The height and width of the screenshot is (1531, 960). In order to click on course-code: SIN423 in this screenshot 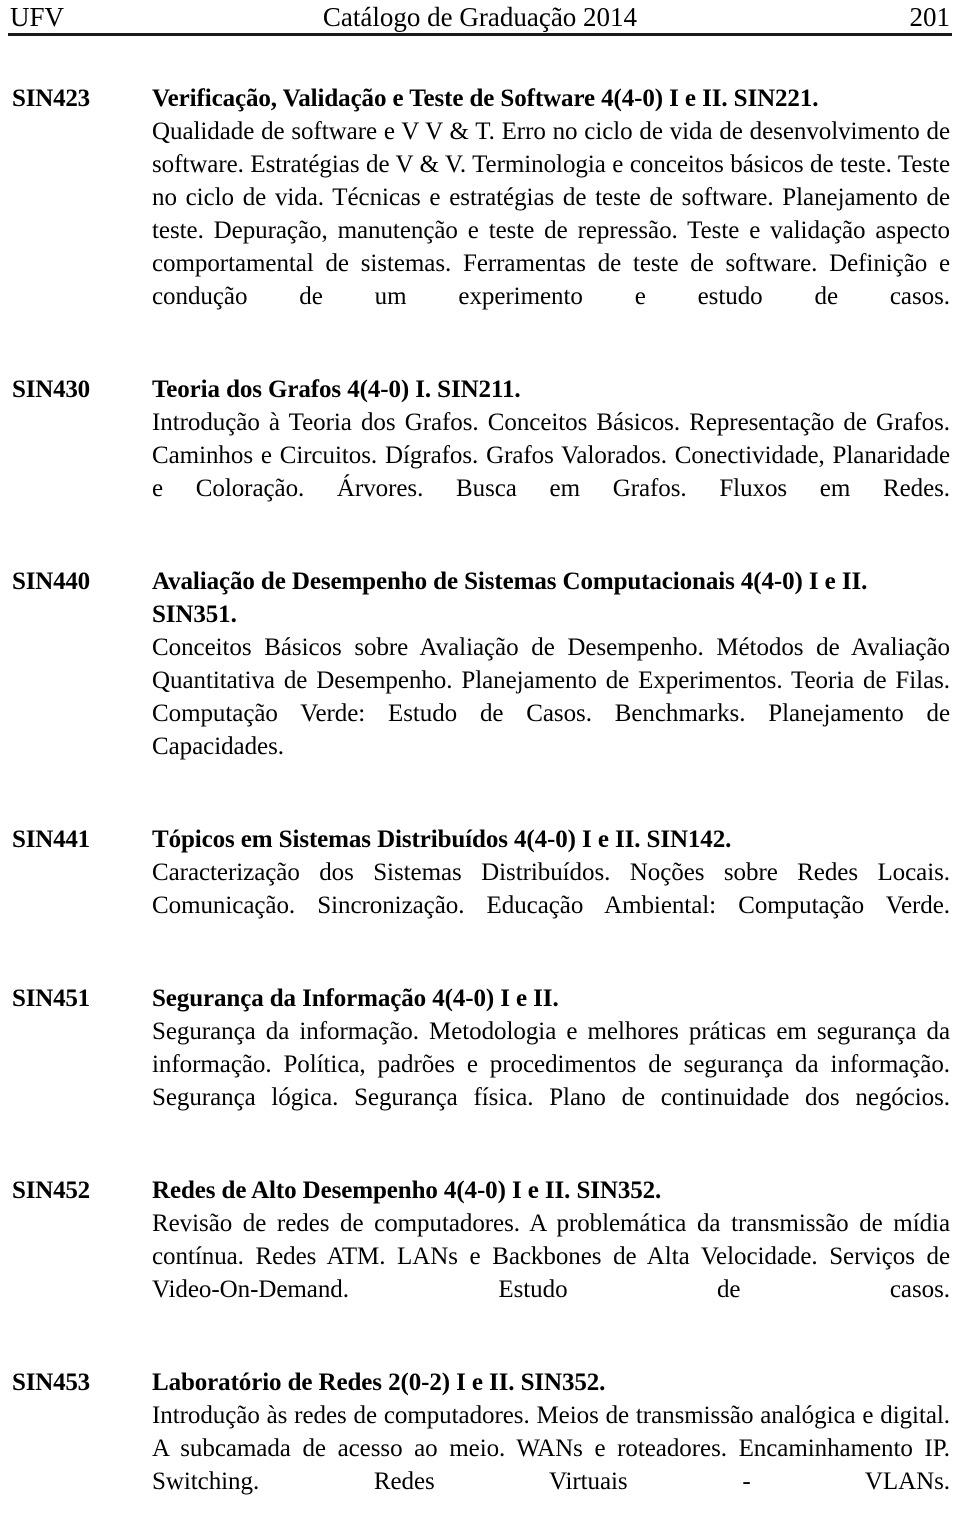, I will do `click(51, 98)`.